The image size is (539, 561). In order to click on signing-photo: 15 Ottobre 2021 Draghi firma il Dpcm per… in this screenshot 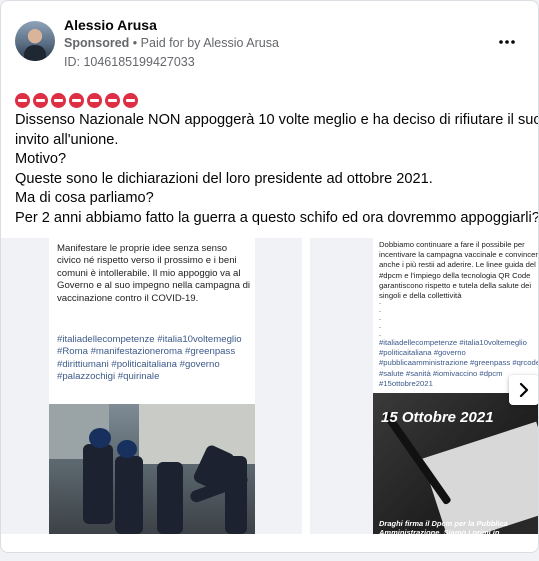, I will do `click(455, 463)`.